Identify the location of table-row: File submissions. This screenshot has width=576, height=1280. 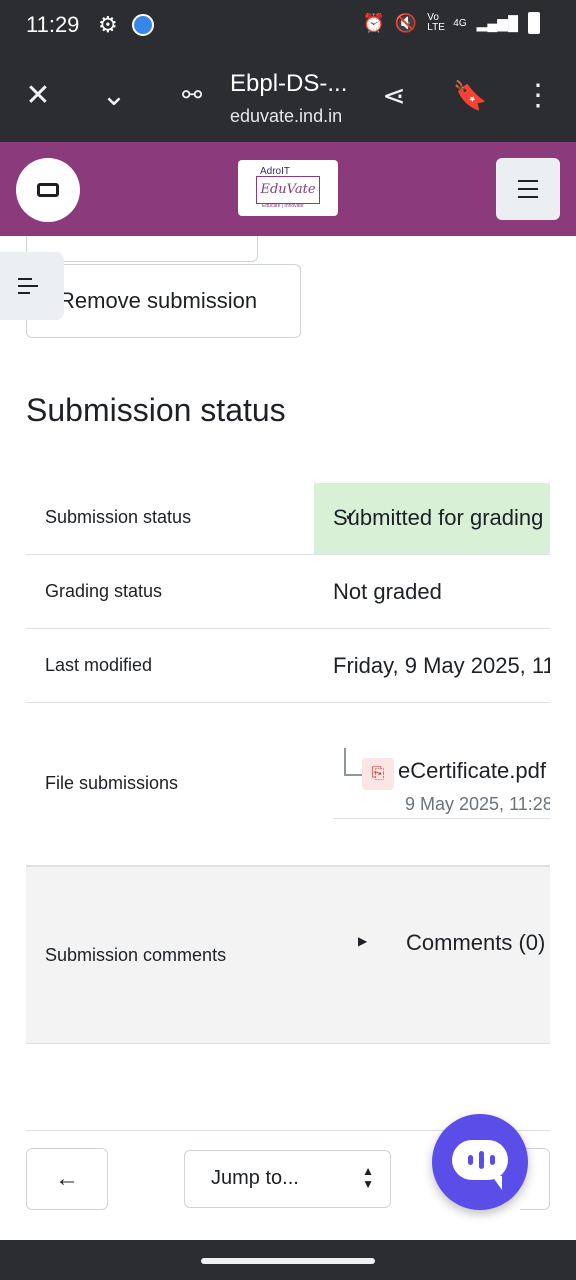
(288, 784).